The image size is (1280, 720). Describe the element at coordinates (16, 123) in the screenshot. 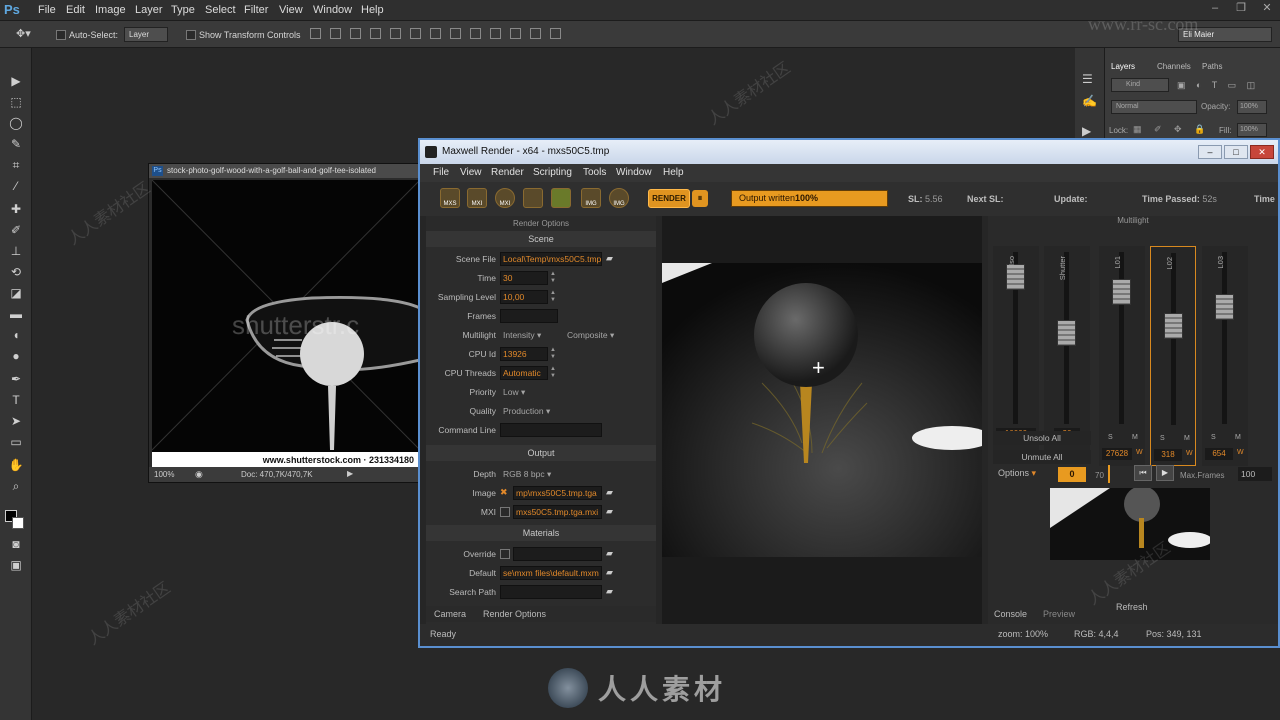

I see `lasso-tool-icon: ◯` at that location.